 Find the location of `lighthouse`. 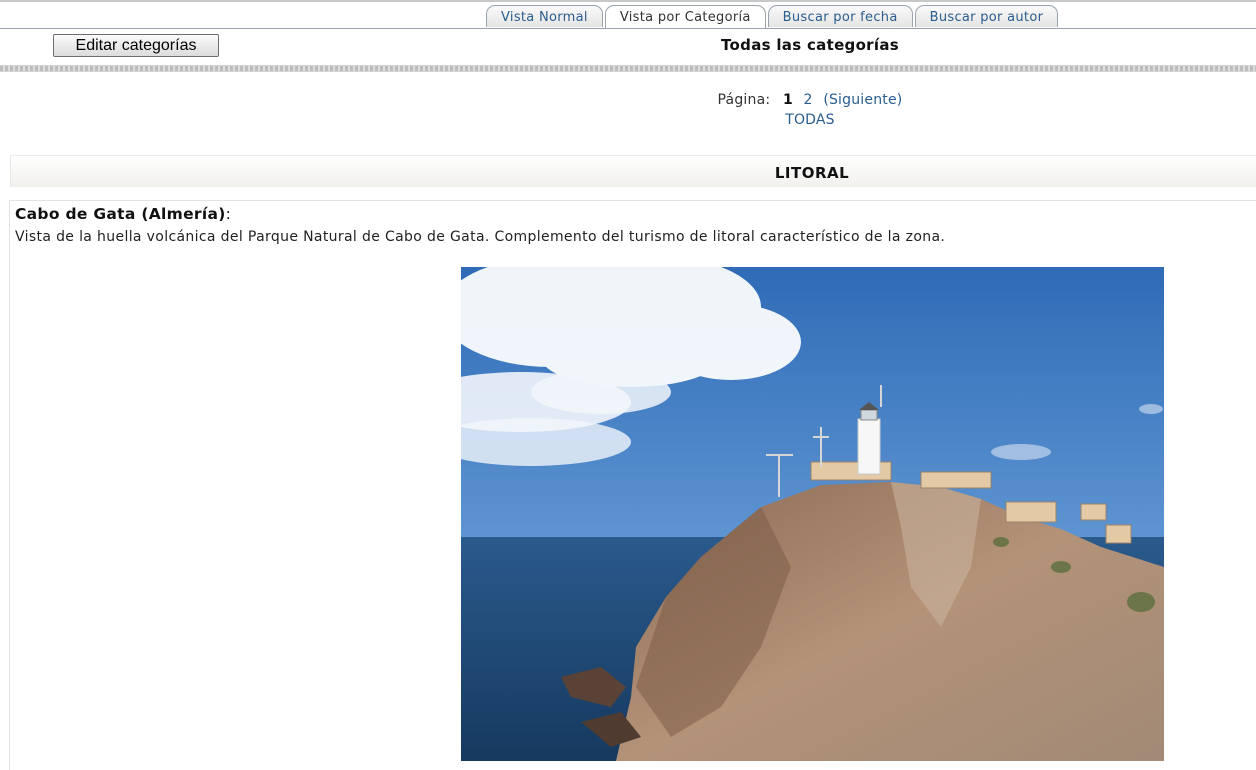

lighthouse is located at coordinates (869, 438).